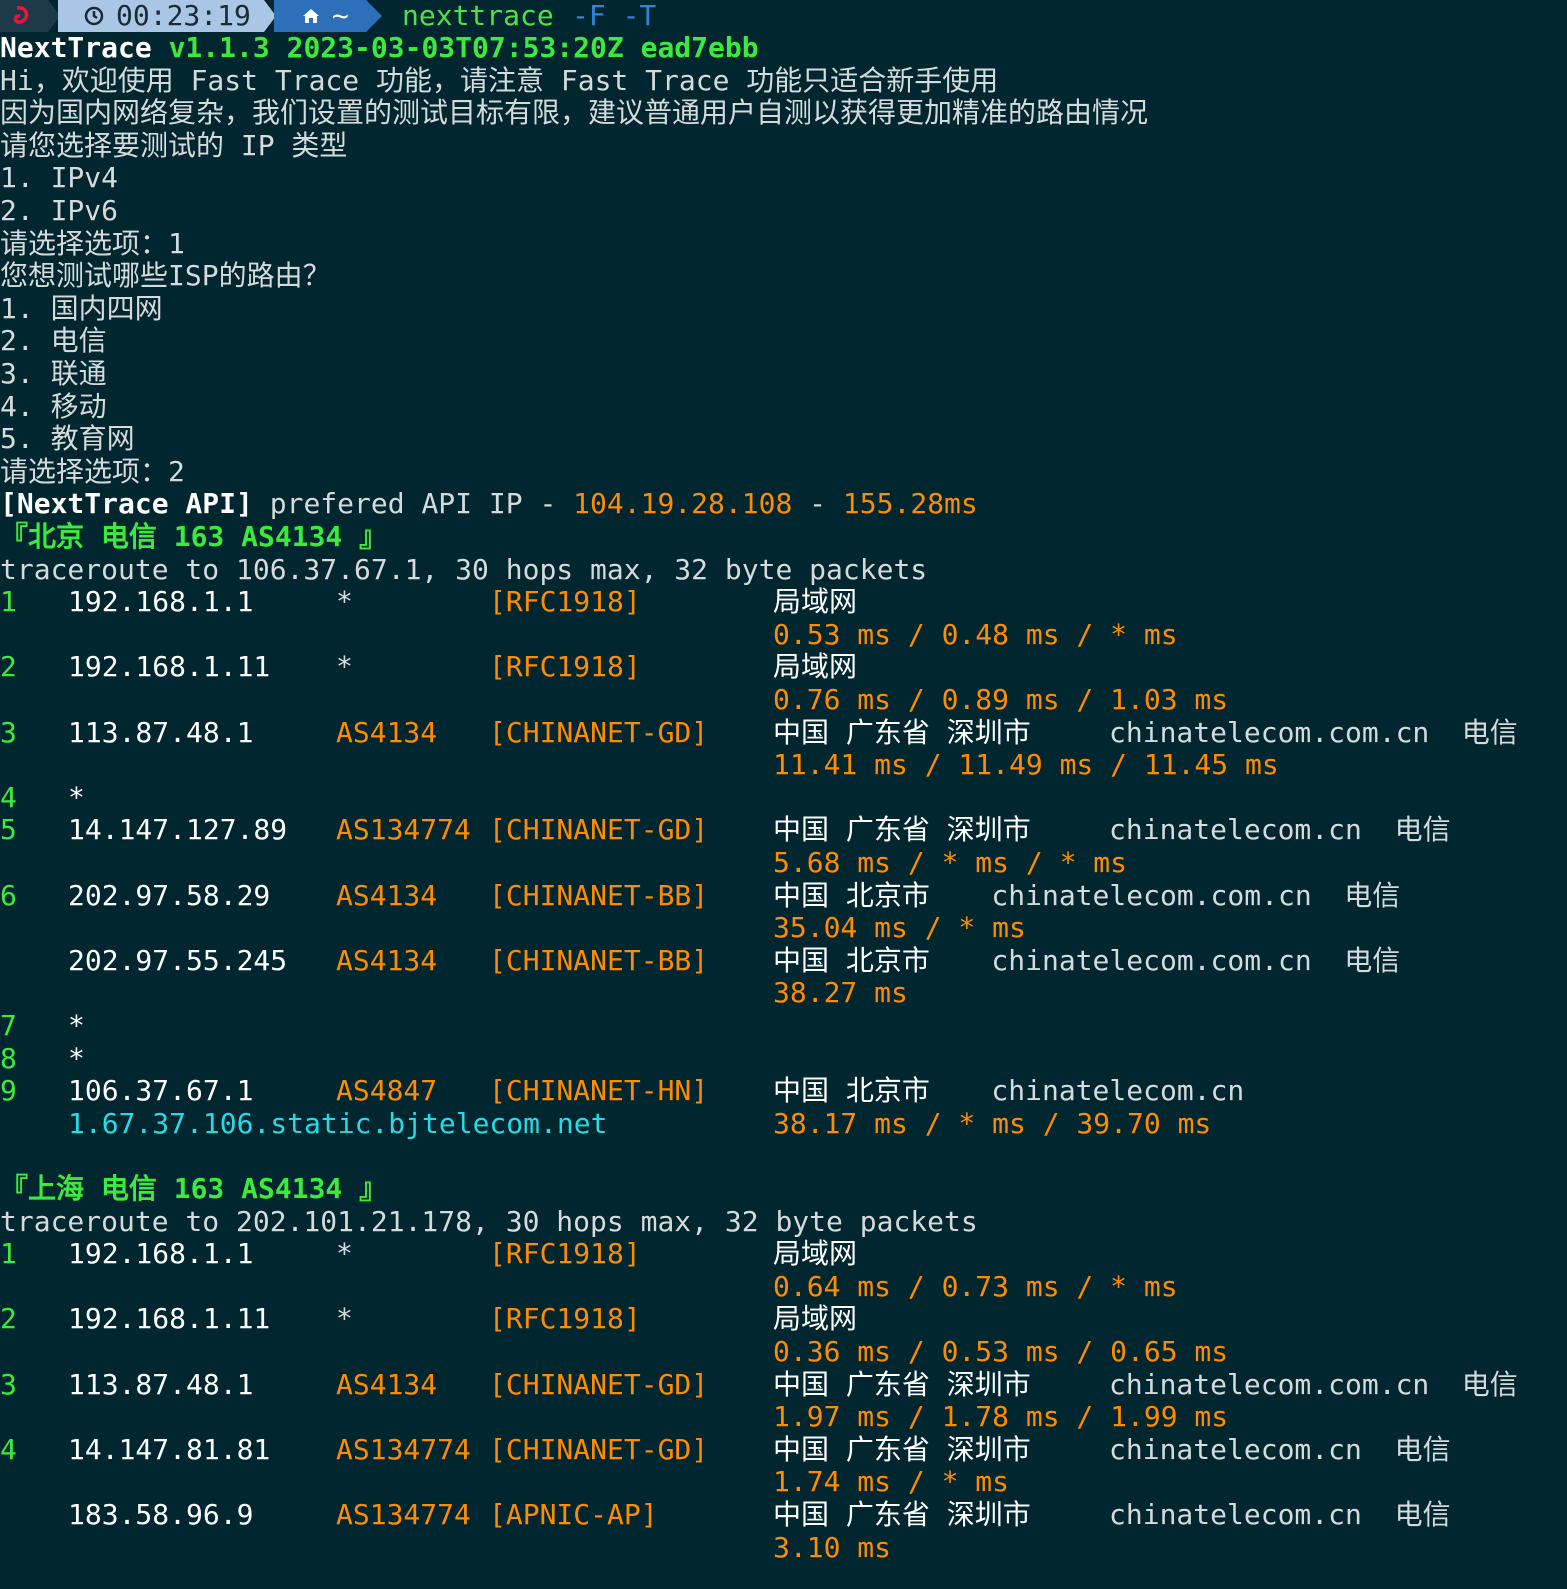 This screenshot has width=1567, height=1589. I want to click on segment-separator, so click(374, 16).